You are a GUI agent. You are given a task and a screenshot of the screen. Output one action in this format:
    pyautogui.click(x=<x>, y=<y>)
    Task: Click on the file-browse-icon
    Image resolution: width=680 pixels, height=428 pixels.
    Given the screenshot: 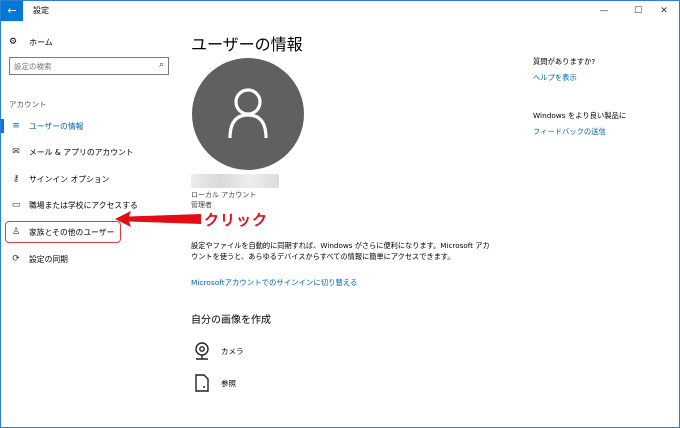 What is the action you would take?
    pyautogui.click(x=202, y=383)
    